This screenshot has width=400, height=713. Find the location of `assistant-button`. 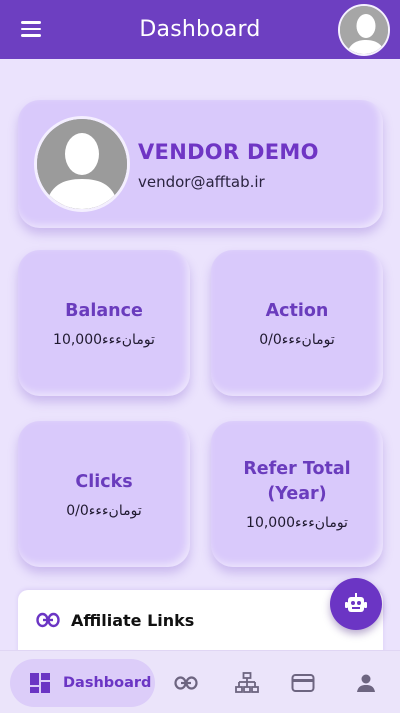

assistant-button is located at coordinates (356, 604).